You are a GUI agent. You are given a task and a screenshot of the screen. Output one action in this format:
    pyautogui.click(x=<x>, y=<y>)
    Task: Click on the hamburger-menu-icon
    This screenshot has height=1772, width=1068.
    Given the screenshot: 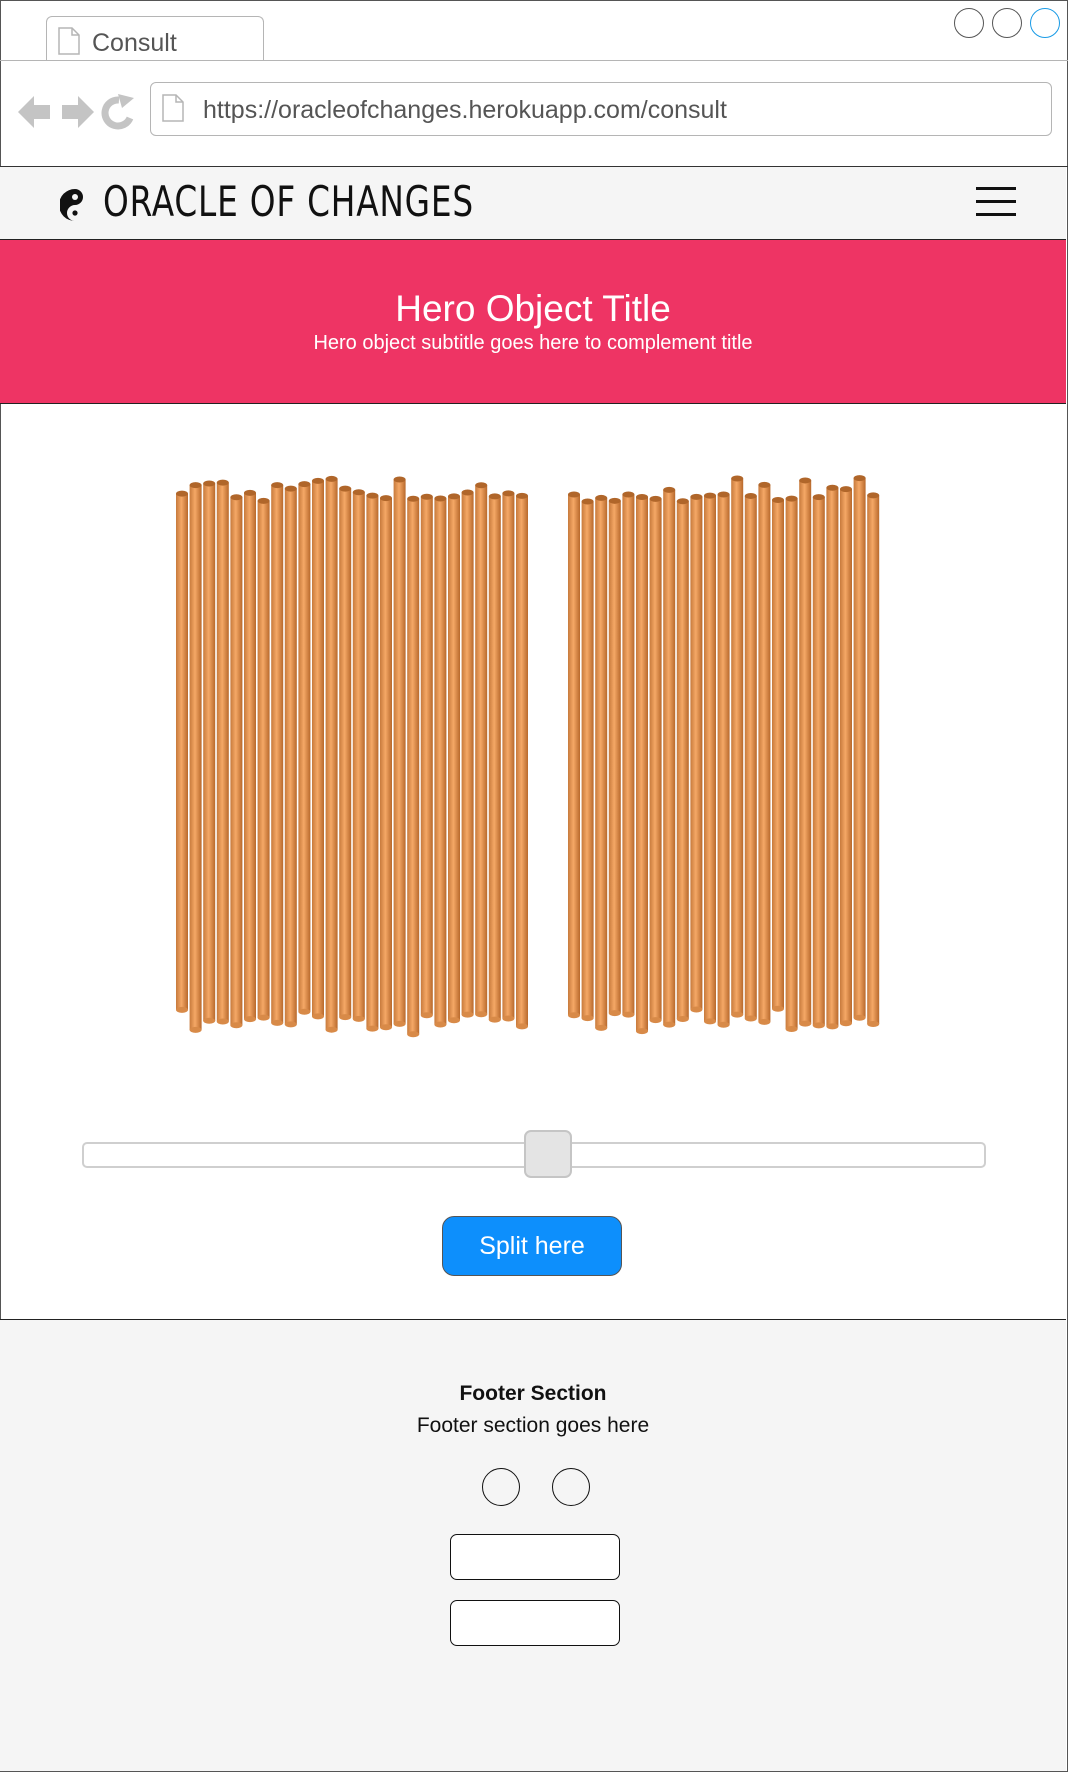 What is the action you would take?
    pyautogui.click(x=996, y=202)
    